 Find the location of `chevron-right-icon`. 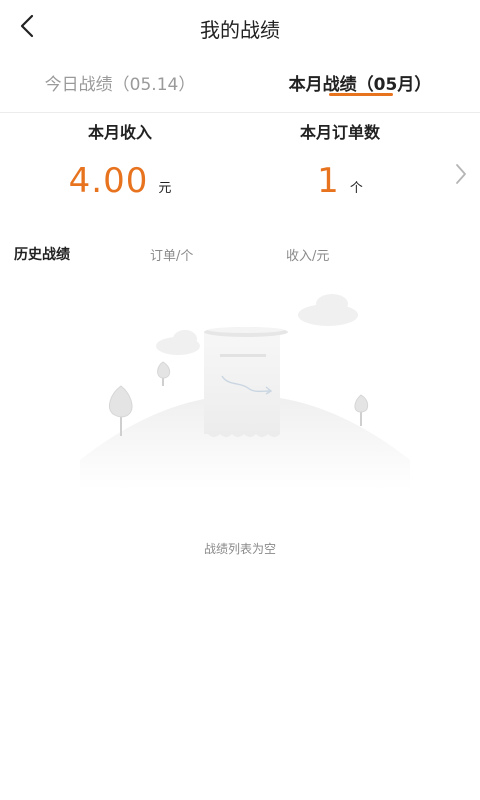

chevron-right-icon is located at coordinates (461, 174).